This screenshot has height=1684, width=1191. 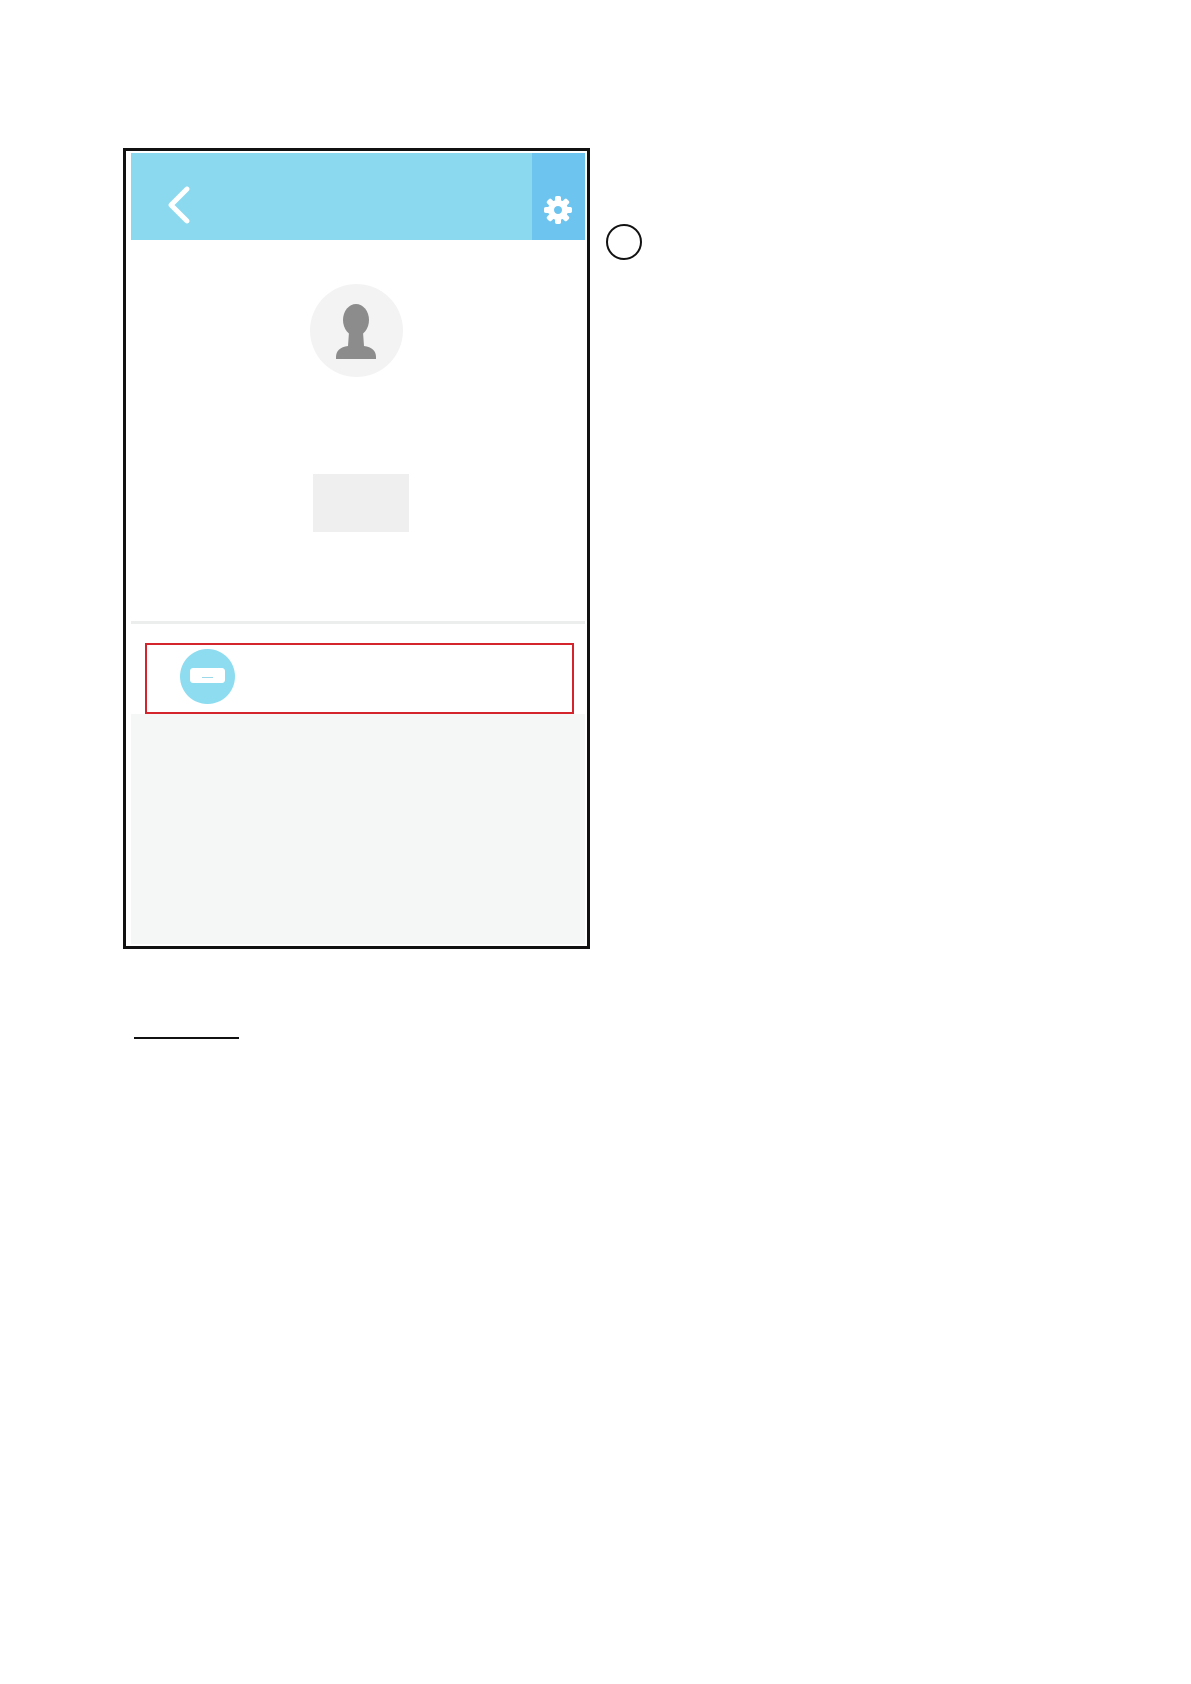 What do you see at coordinates (358, 196) in the screenshot?
I see `app-header` at bounding box center [358, 196].